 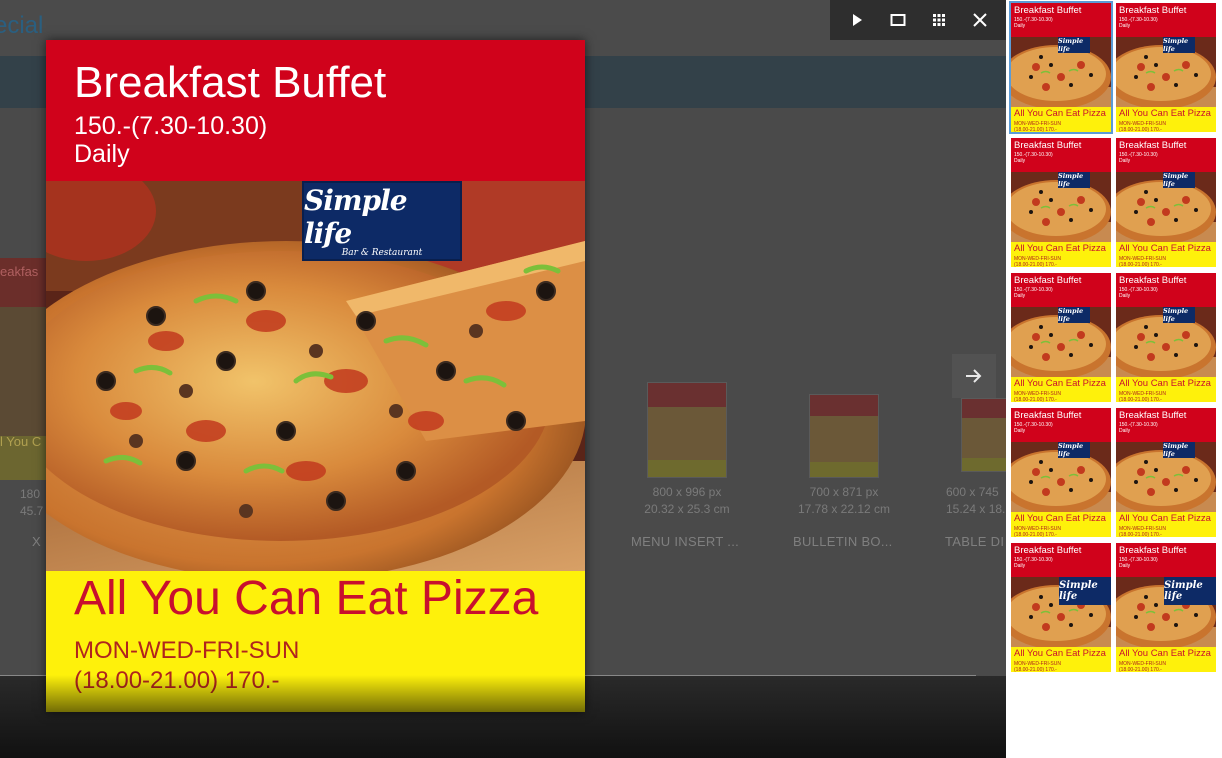 I want to click on arrow-right-icon, so click(x=974, y=376).